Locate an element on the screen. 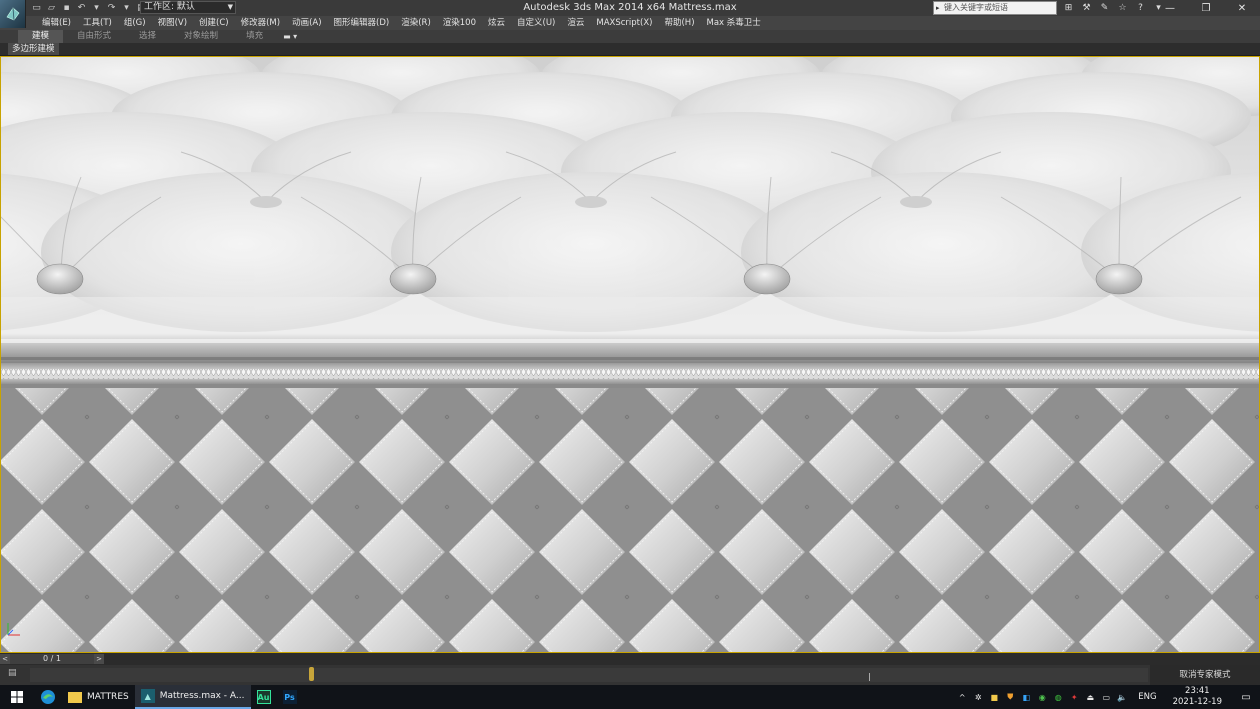 Image resolution: width=1260 pixels, height=709 pixels. taskbar-audition: Au is located at coordinates (264, 697).